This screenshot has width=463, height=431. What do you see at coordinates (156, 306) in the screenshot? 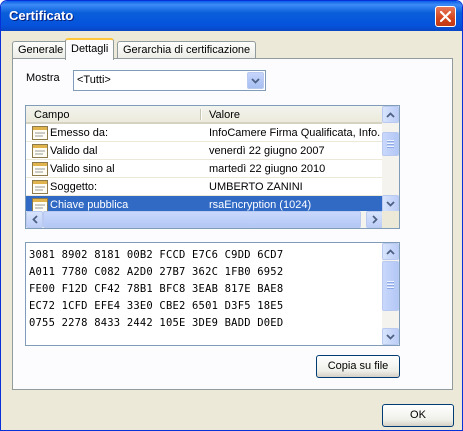
I see `hex-line: EC72 1CFD EFE4 33E0 CBE2 6501 D3F5 18E5` at bounding box center [156, 306].